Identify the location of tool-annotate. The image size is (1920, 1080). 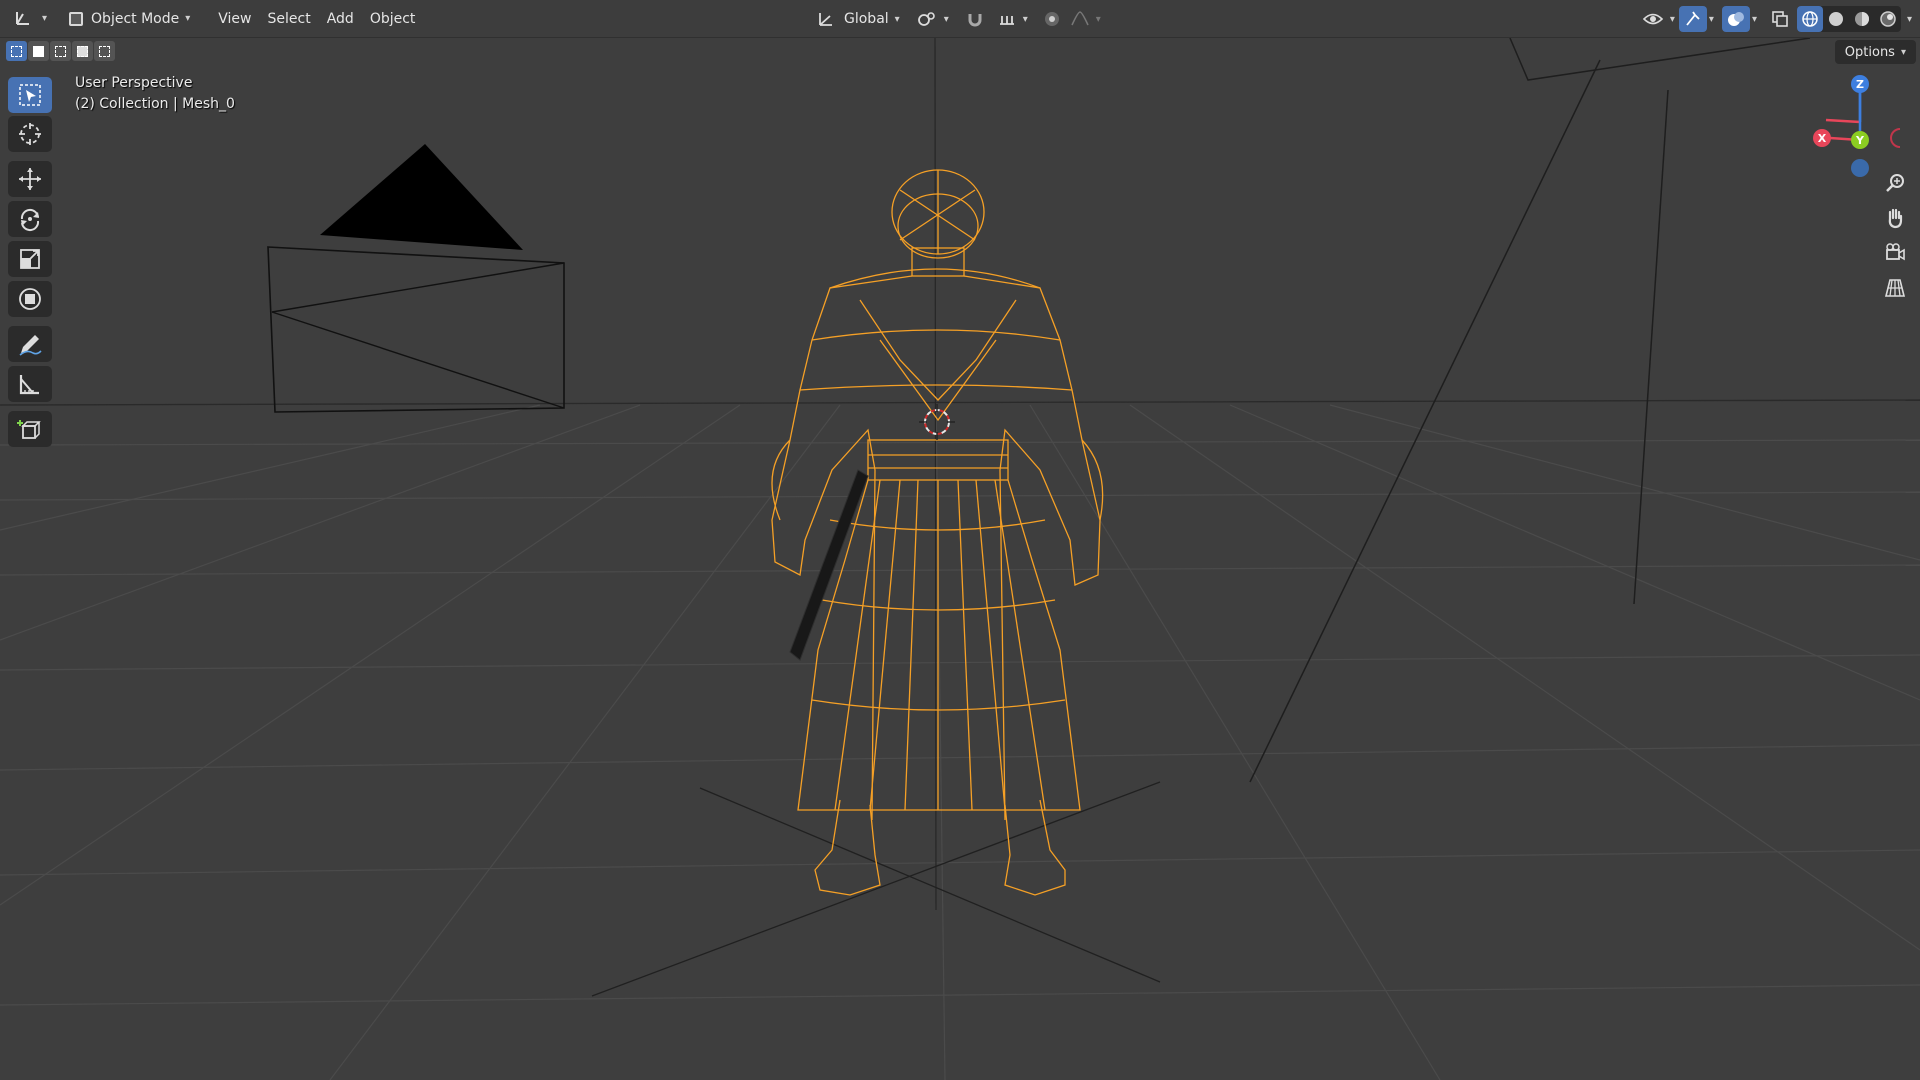
(30, 344).